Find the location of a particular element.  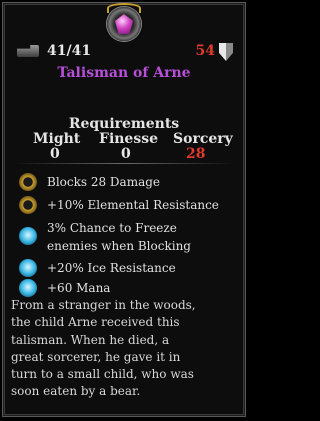

durability-value: 41/41 is located at coordinates (69, 51).